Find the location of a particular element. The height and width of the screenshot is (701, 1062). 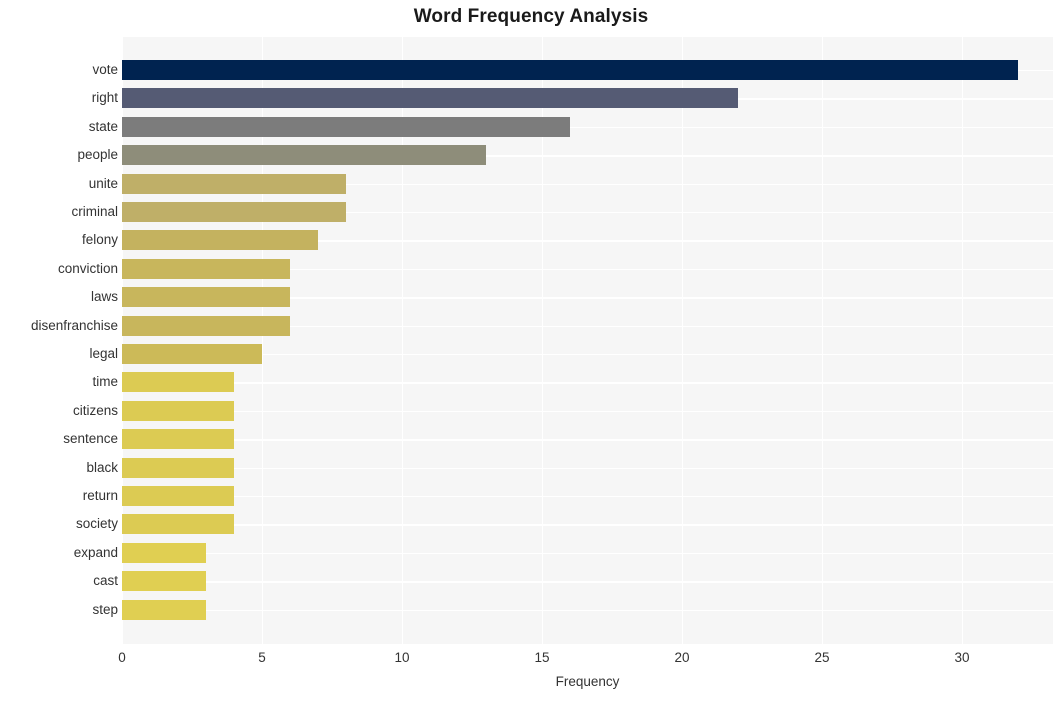

y-axis-tick-label: step is located at coordinates (105, 609).